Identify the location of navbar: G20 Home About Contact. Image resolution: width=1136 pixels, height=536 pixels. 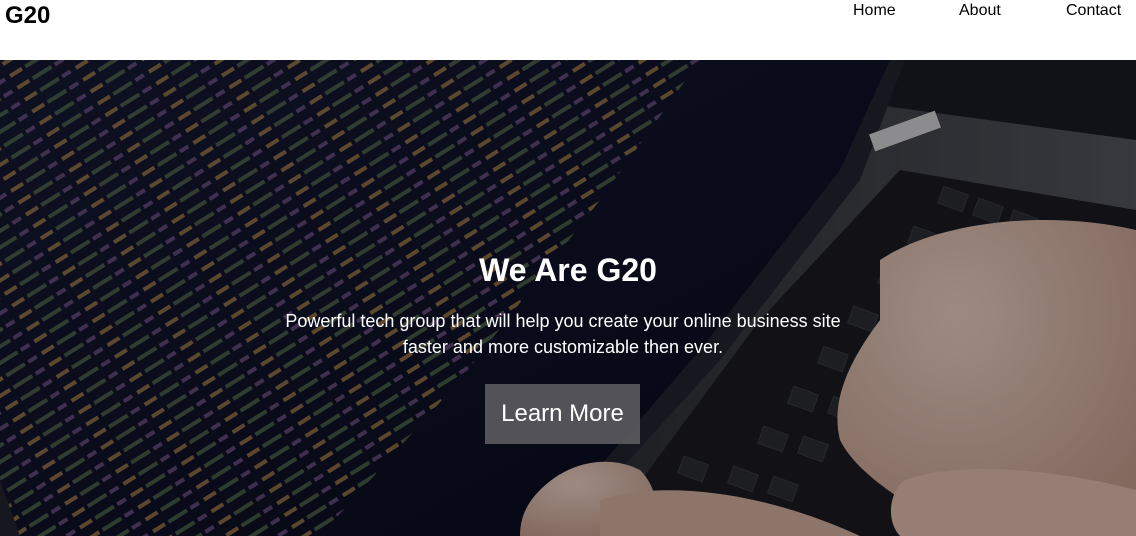
(568, 30).